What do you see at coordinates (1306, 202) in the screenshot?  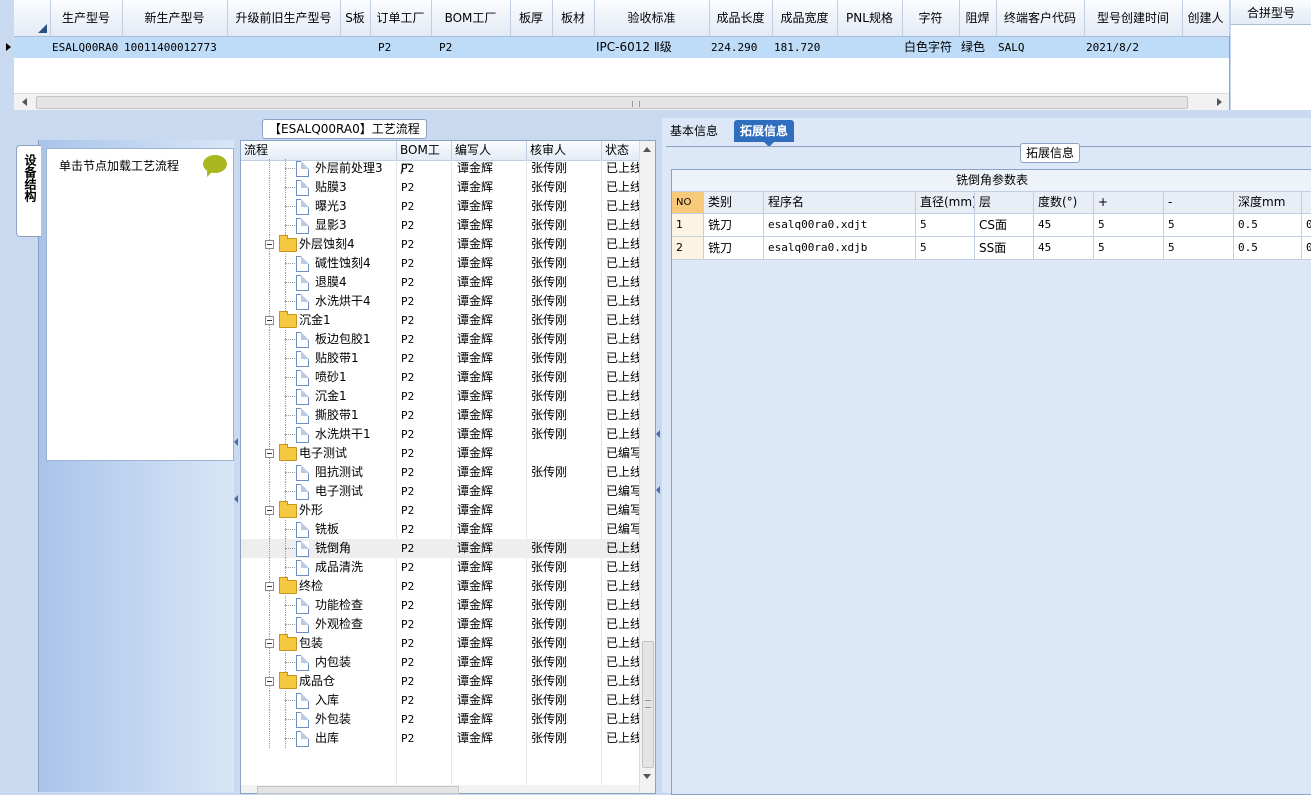 I see `param-col` at bounding box center [1306, 202].